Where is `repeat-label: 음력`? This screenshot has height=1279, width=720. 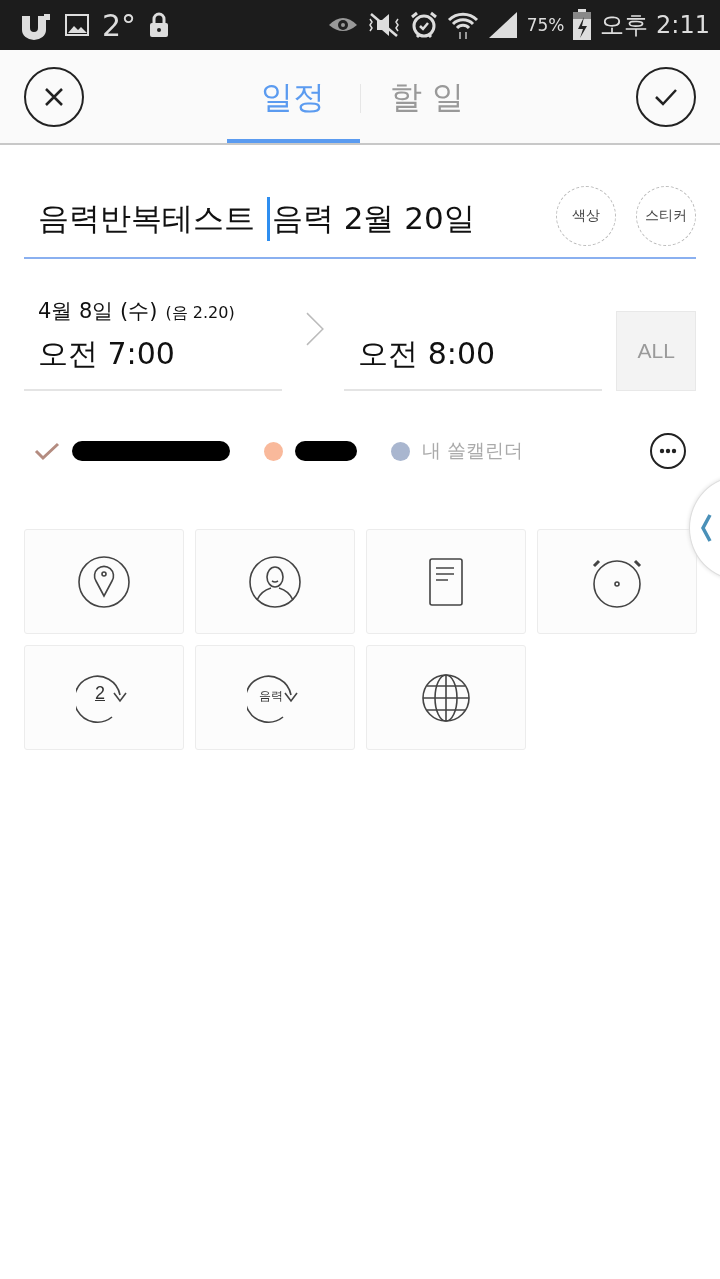
repeat-label: 음력 is located at coordinates (271, 696).